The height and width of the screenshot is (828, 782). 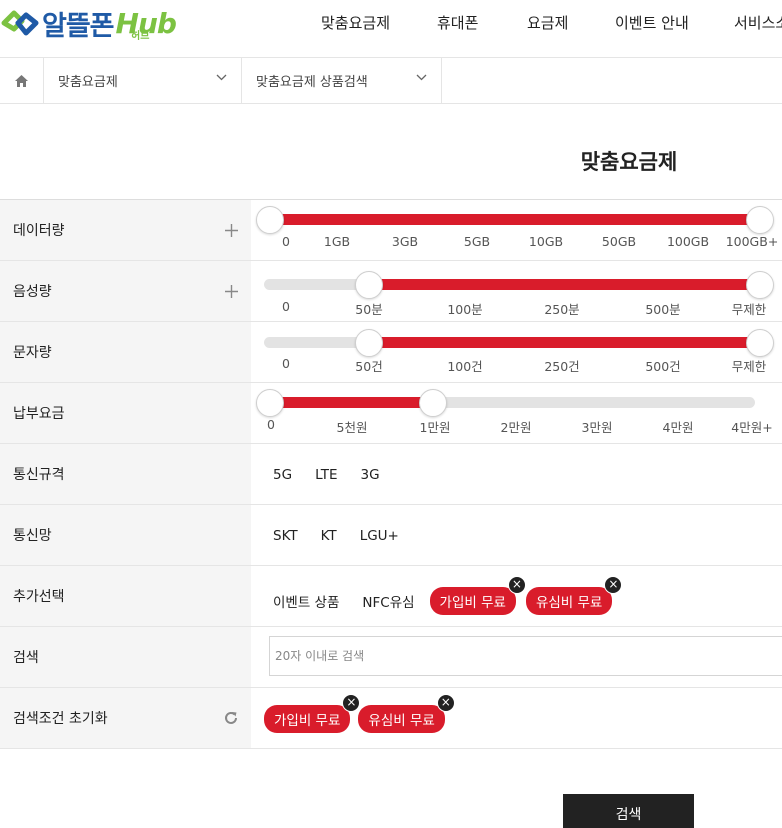 What do you see at coordinates (125, 535) in the screenshot?
I see `filter-label-carrier: 통신망` at bounding box center [125, 535].